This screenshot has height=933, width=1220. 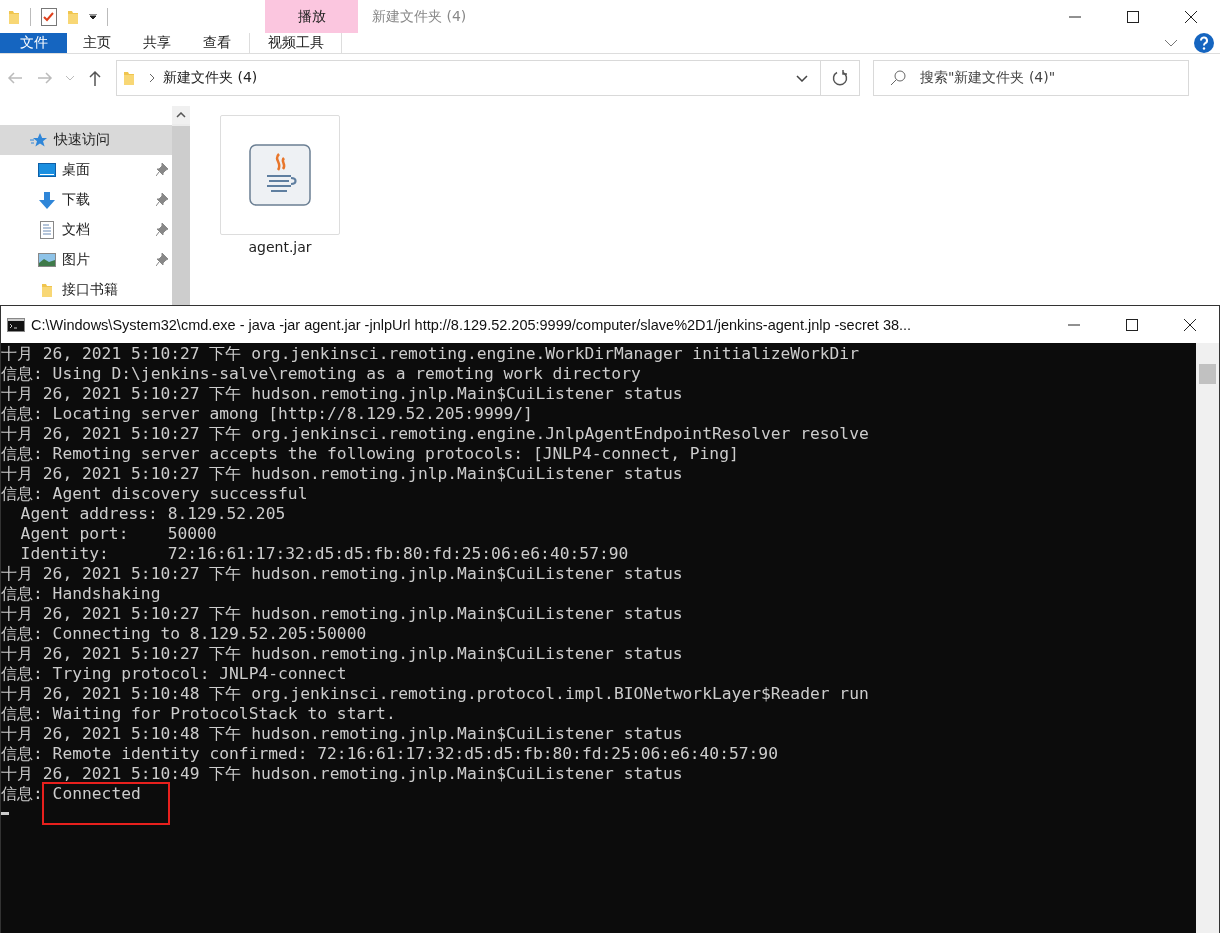 I want to click on terminal-icon, so click(x=16, y=324).